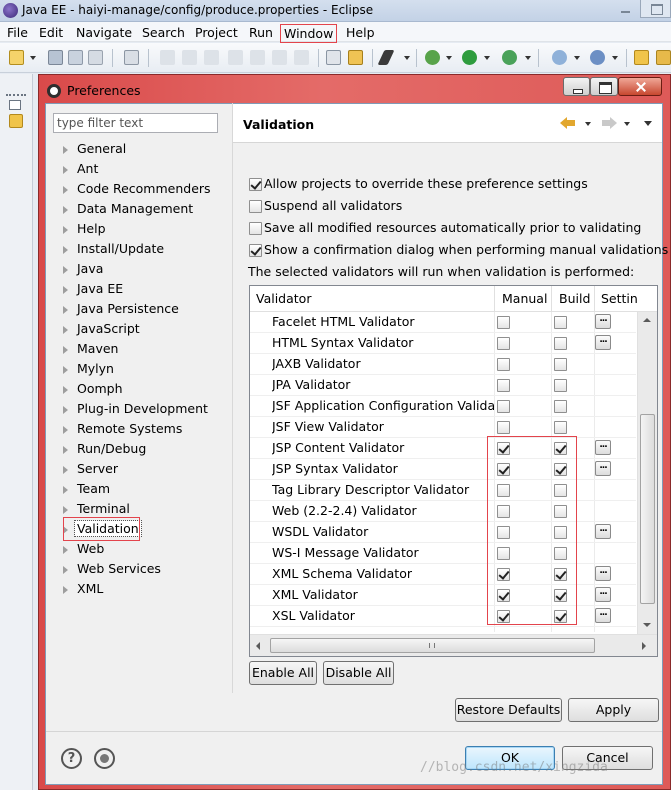 Image resolution: width=671 pixels, height=790 pixels. Describe the element at coordinates (143, 350) in the screenshot. I see `tree-item-maven: Maven` at that location.